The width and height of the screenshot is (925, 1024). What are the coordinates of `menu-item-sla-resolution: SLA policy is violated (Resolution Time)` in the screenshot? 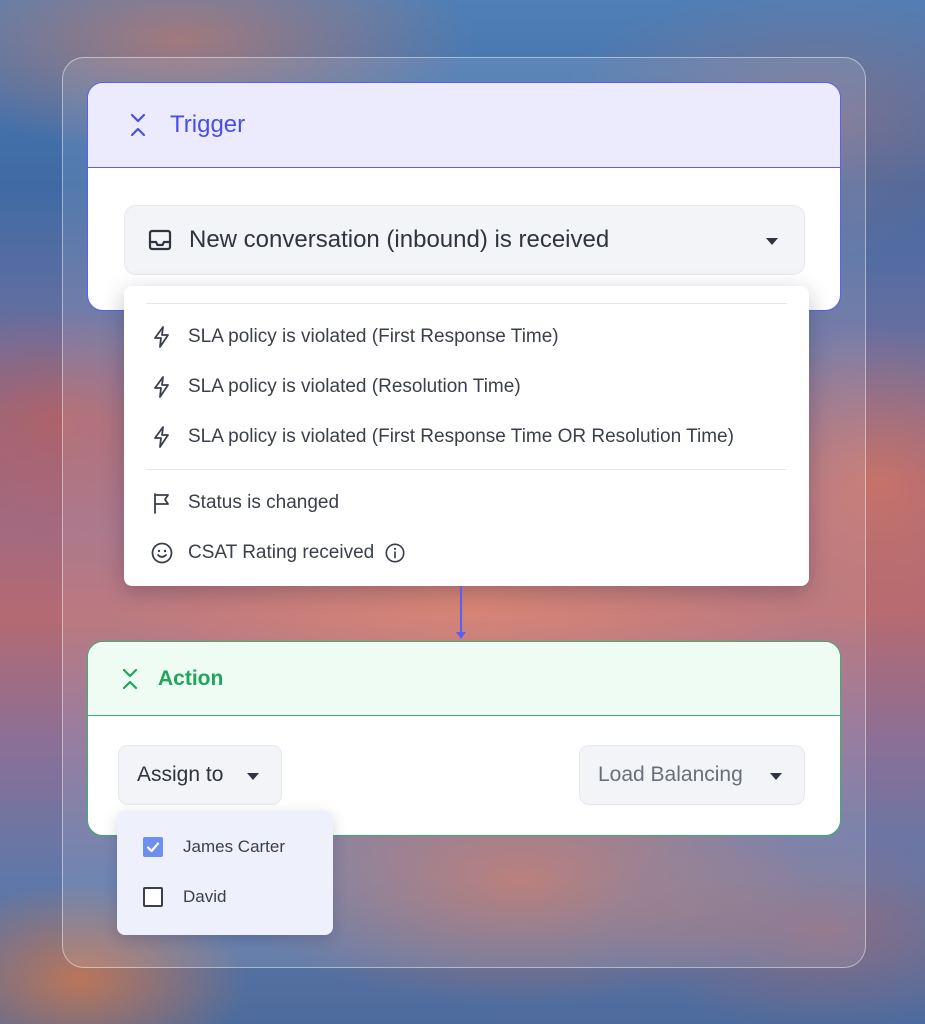 It's located at (335, 387).